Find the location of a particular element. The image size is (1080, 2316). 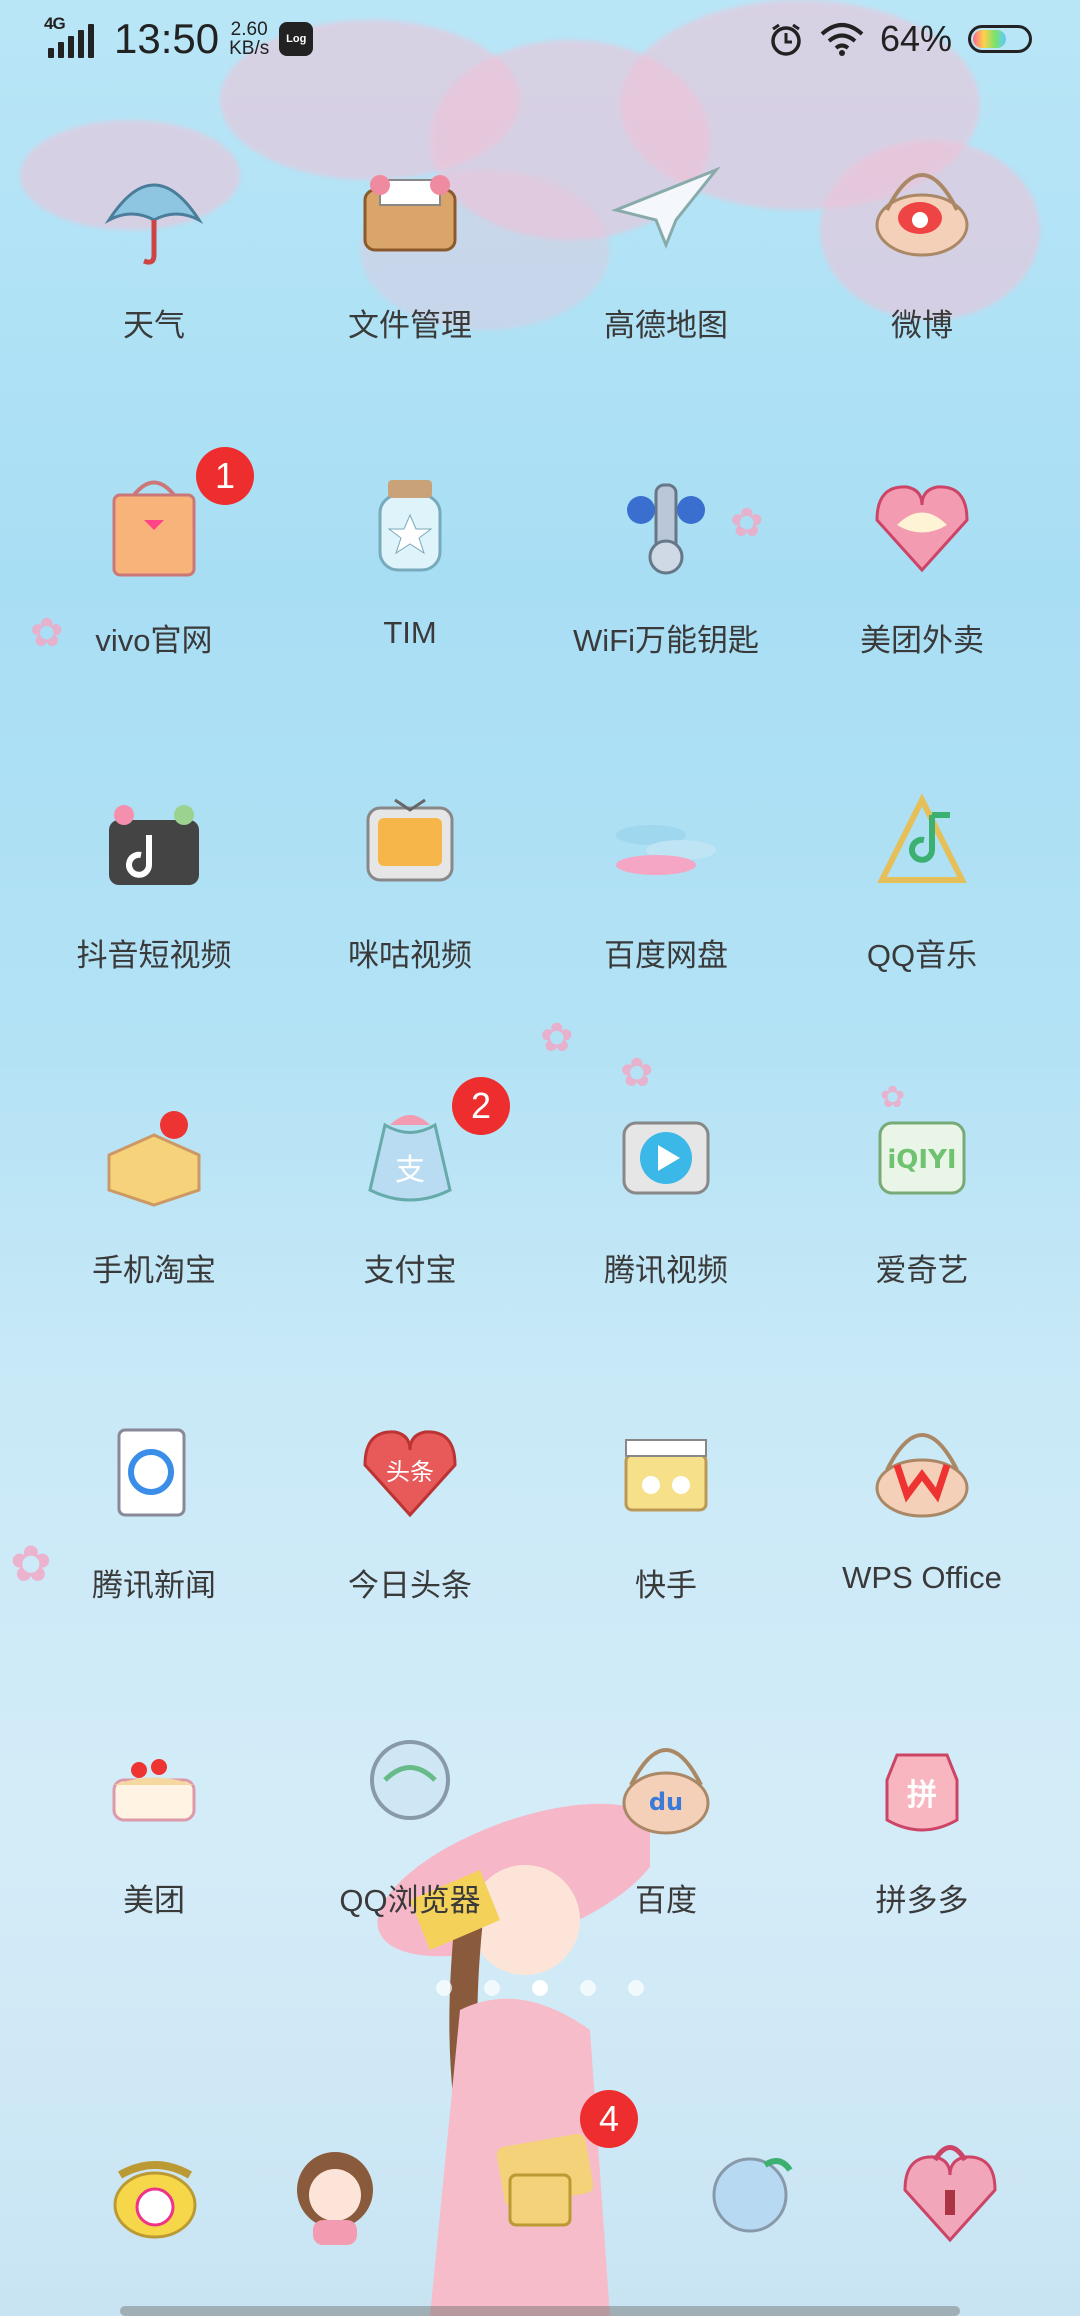

app-pinduoduo-jar: 拼拼多多 is located at coordinates (922, 1840).